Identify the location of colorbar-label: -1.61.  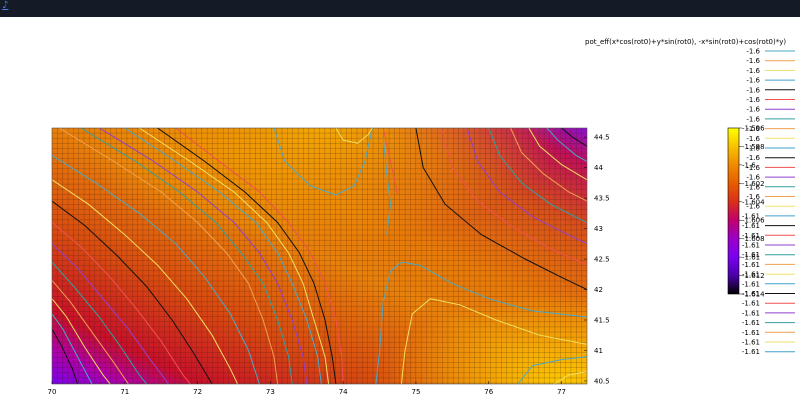
(751, 258).